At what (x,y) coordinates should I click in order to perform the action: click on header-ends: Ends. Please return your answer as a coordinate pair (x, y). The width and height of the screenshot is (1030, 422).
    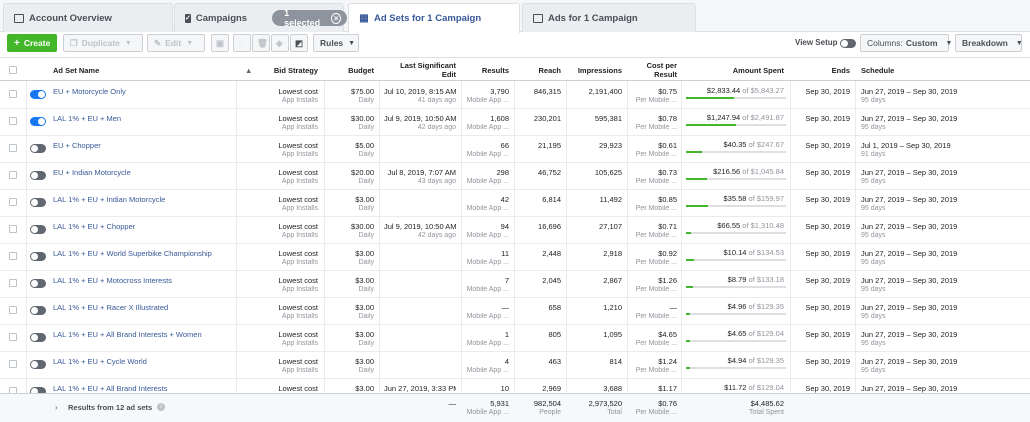
    Looking at the image, I should click on (820, 70).